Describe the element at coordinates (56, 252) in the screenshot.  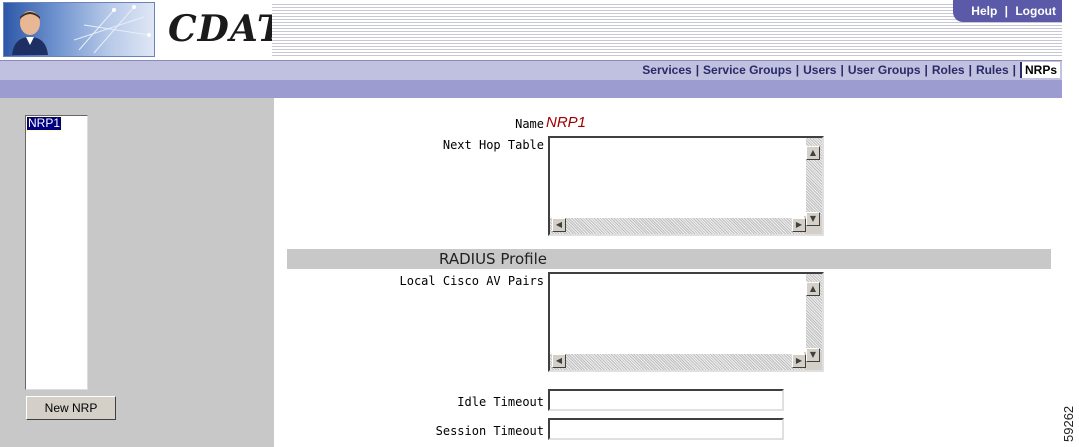
I see `nrp-listbox: NRP1` at that location.